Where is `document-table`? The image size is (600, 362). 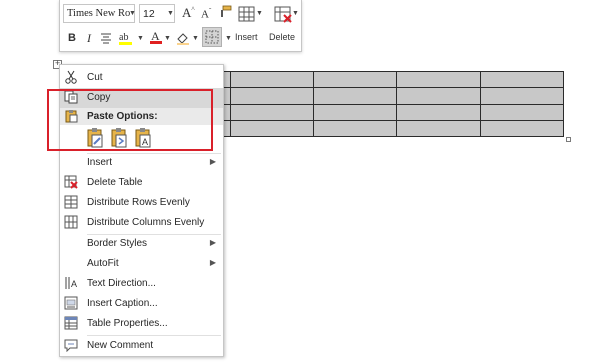 document-table is located at coordinates (393, 104).